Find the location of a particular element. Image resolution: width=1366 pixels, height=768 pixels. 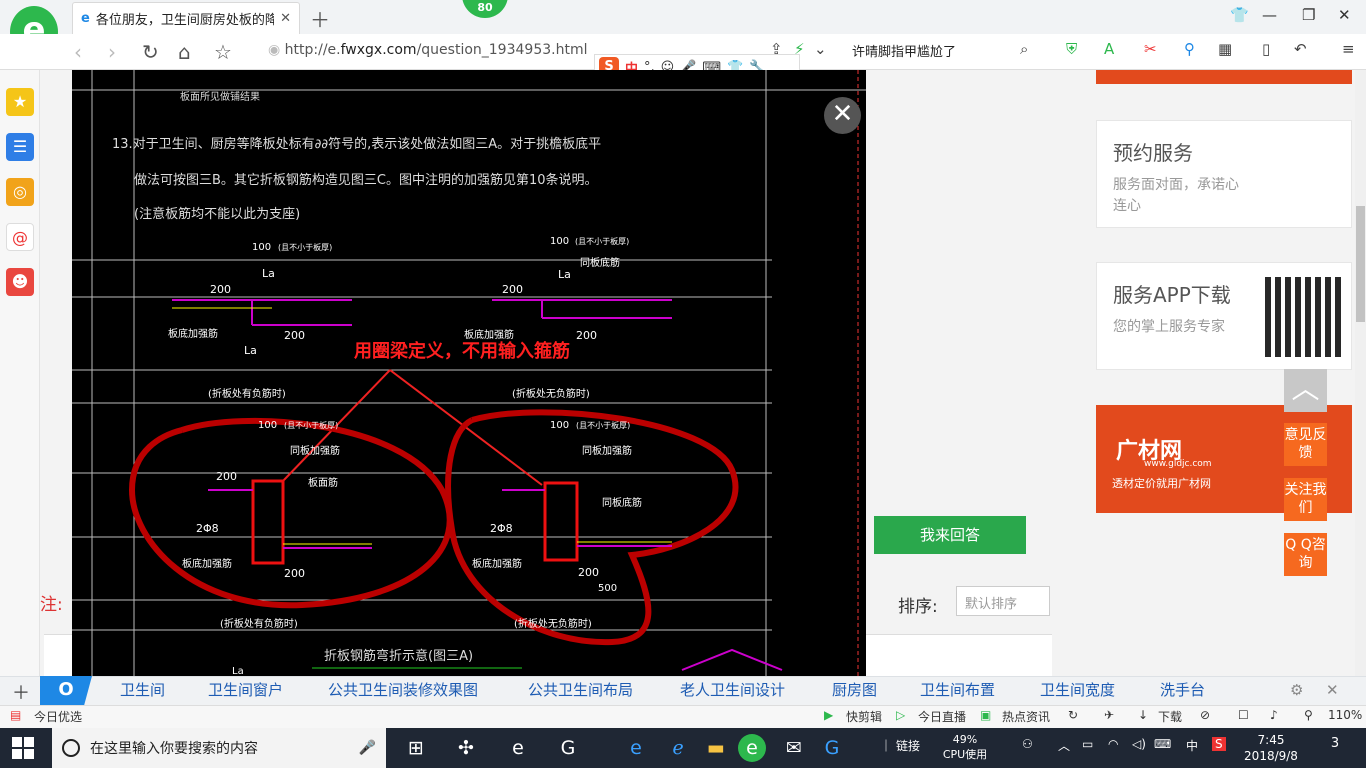

browser-tab: e 各位朋友，卫生间厨房处板的降 ✕ is located at coordinates (186, 18).